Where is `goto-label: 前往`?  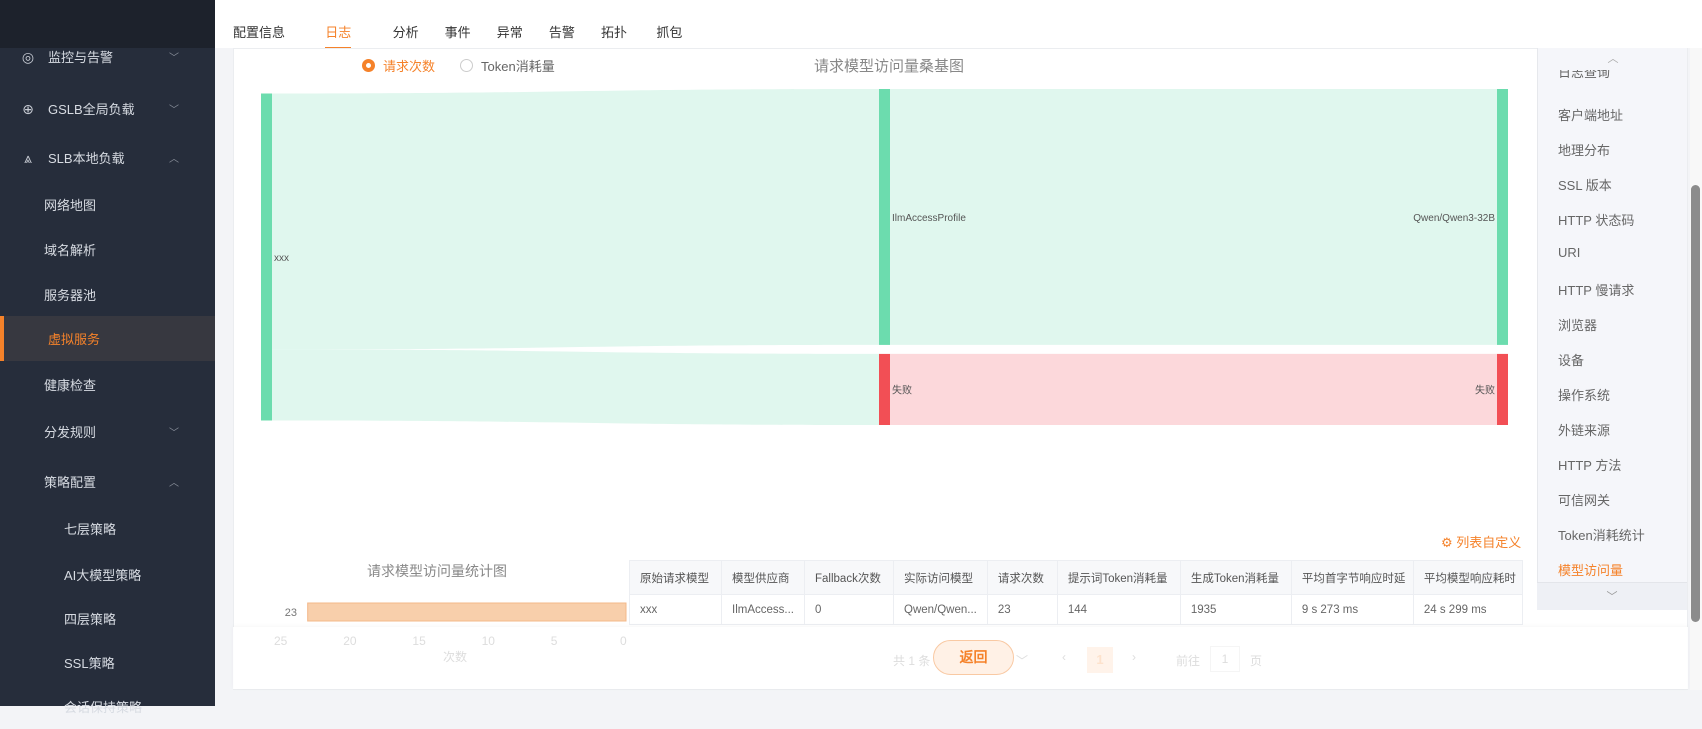 goto-label: 前往 is located at coordinates (1188, 661).